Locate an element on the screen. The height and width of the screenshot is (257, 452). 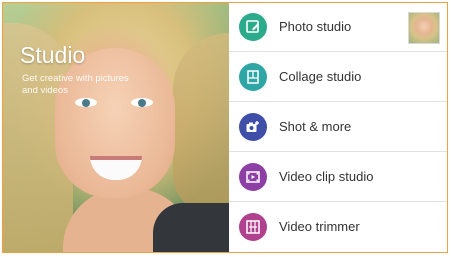
menu-item-shot-and-more: Shot & more is located at coordinates (338, 127).